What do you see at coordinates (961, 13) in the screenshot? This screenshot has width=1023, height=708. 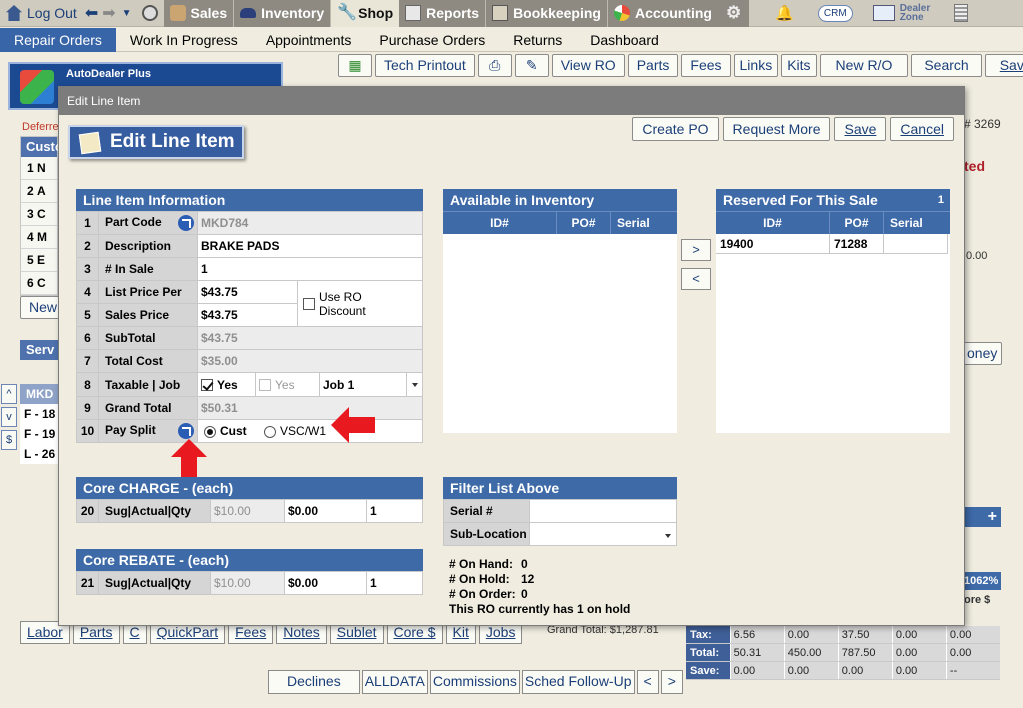 I see `calculator-icon` at bounding box center [961, 13].